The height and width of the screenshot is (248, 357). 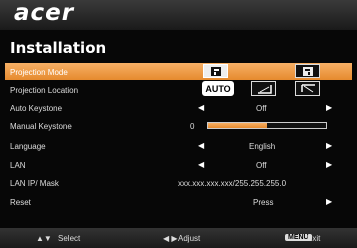 What do you see at coordinates (170, 238) in the screenshot?
I see `left-right-arrows-icon: ◀ ▶` at bounding box center [170, 238].